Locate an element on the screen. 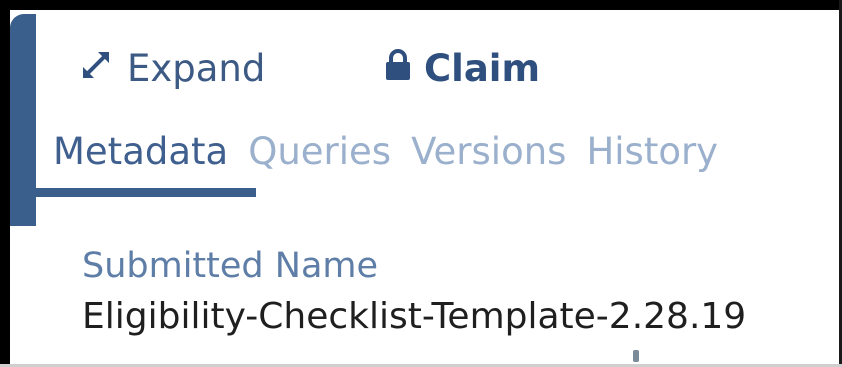 The height and width of the screenshot is (367, 842). claim-button: Claim is located at coordinates (462, 68).